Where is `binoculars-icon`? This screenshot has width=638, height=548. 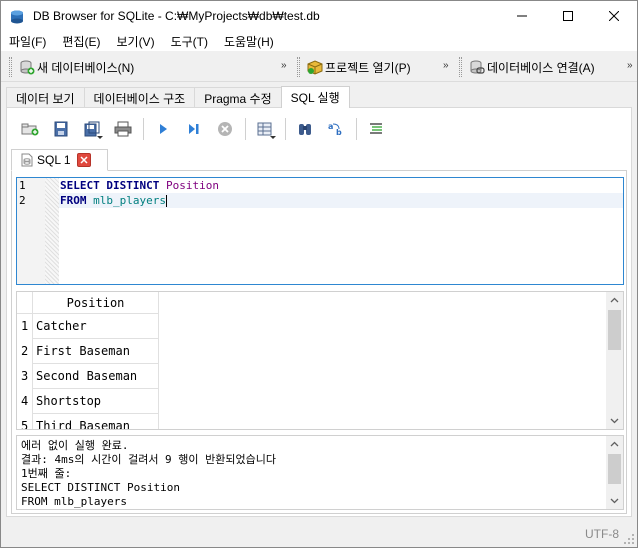 binoculars-icon is located at coordinates (305, 129).